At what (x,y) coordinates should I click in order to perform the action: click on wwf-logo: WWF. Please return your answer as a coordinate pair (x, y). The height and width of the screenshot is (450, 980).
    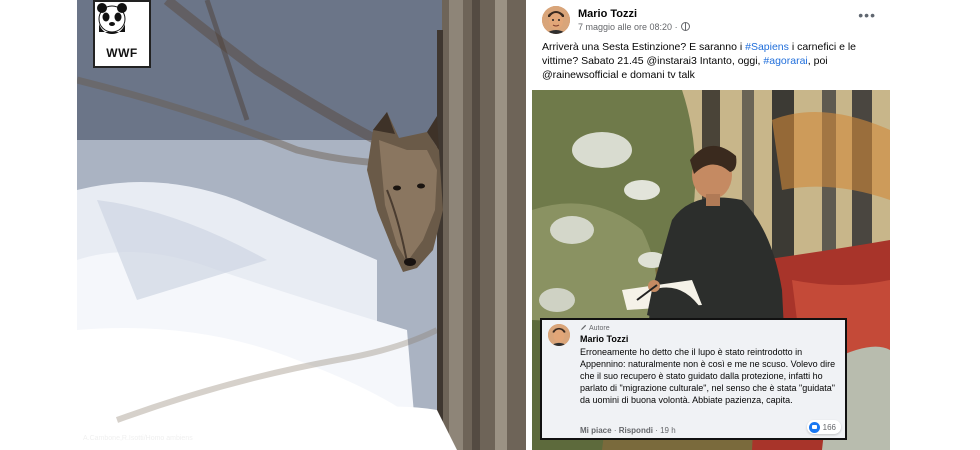
    Looking at the image, I should click on (122, 34).